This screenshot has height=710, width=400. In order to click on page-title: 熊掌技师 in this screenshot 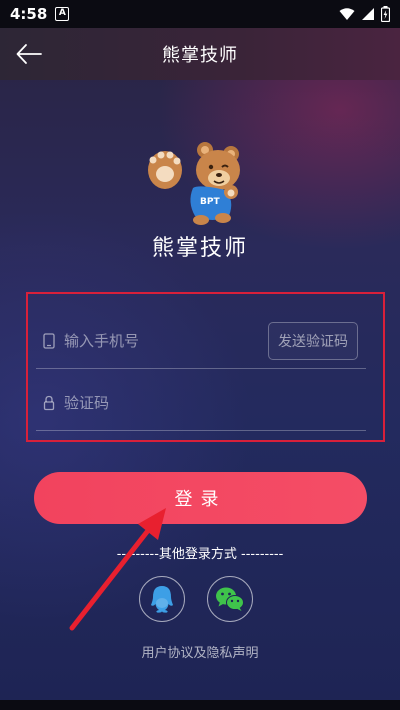, I will do `click(200, 55)`.